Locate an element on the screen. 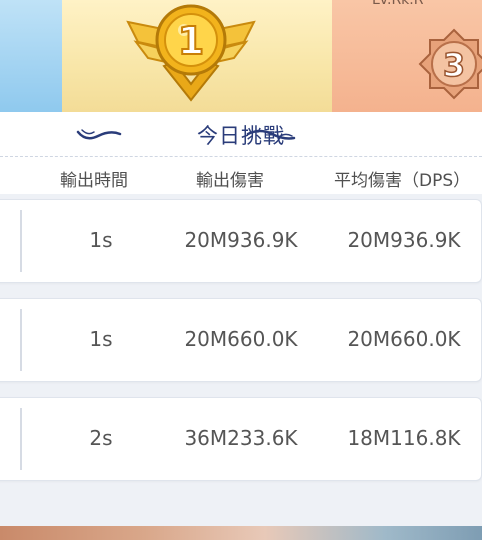  record-dps: 20M936.9K is located at coordinates (404, 240).